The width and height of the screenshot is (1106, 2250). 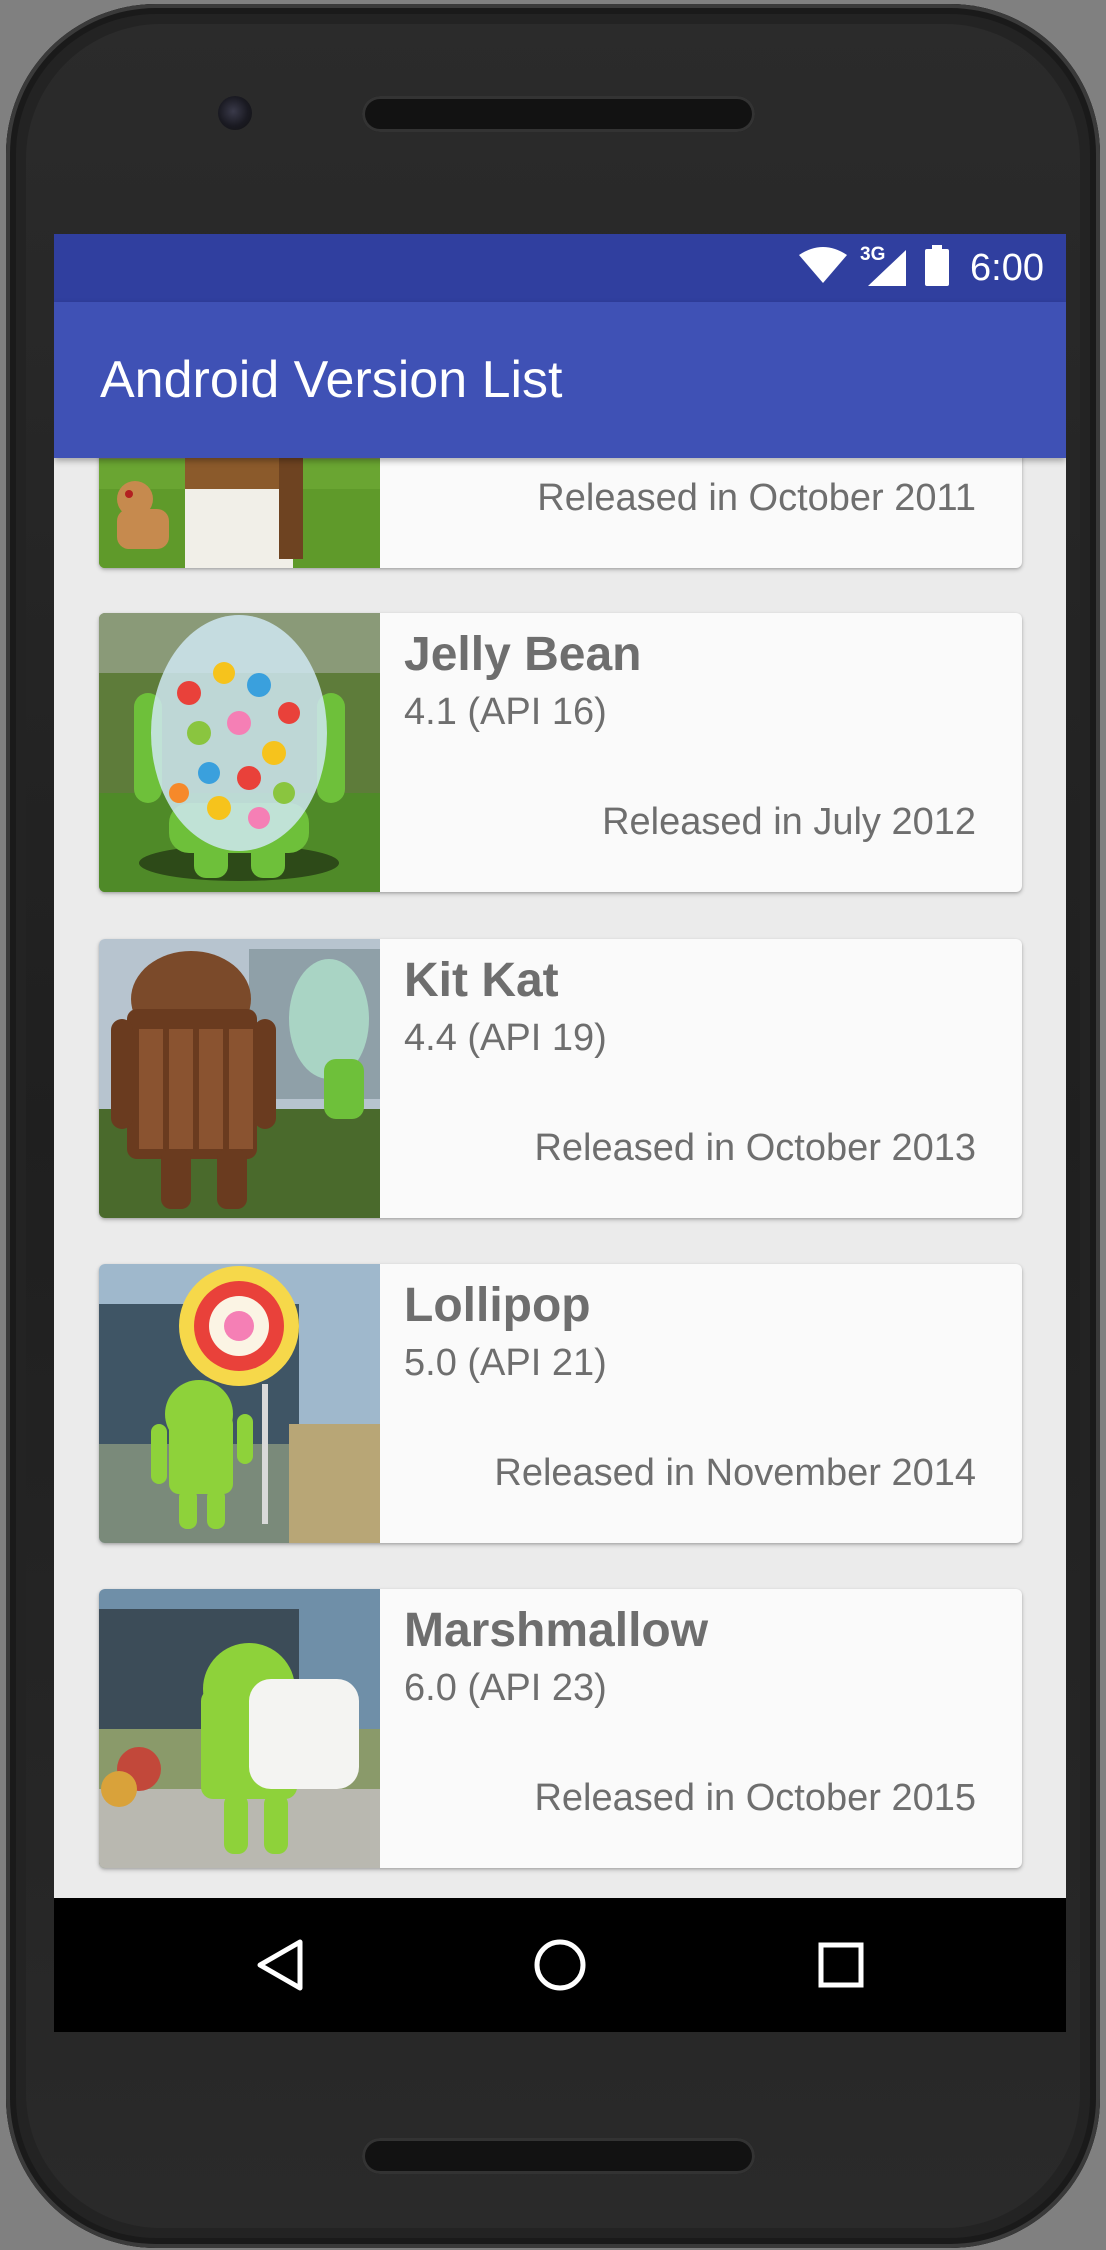 I want to click on status-bar: 3G 6:00, so click(x=560, y=268).